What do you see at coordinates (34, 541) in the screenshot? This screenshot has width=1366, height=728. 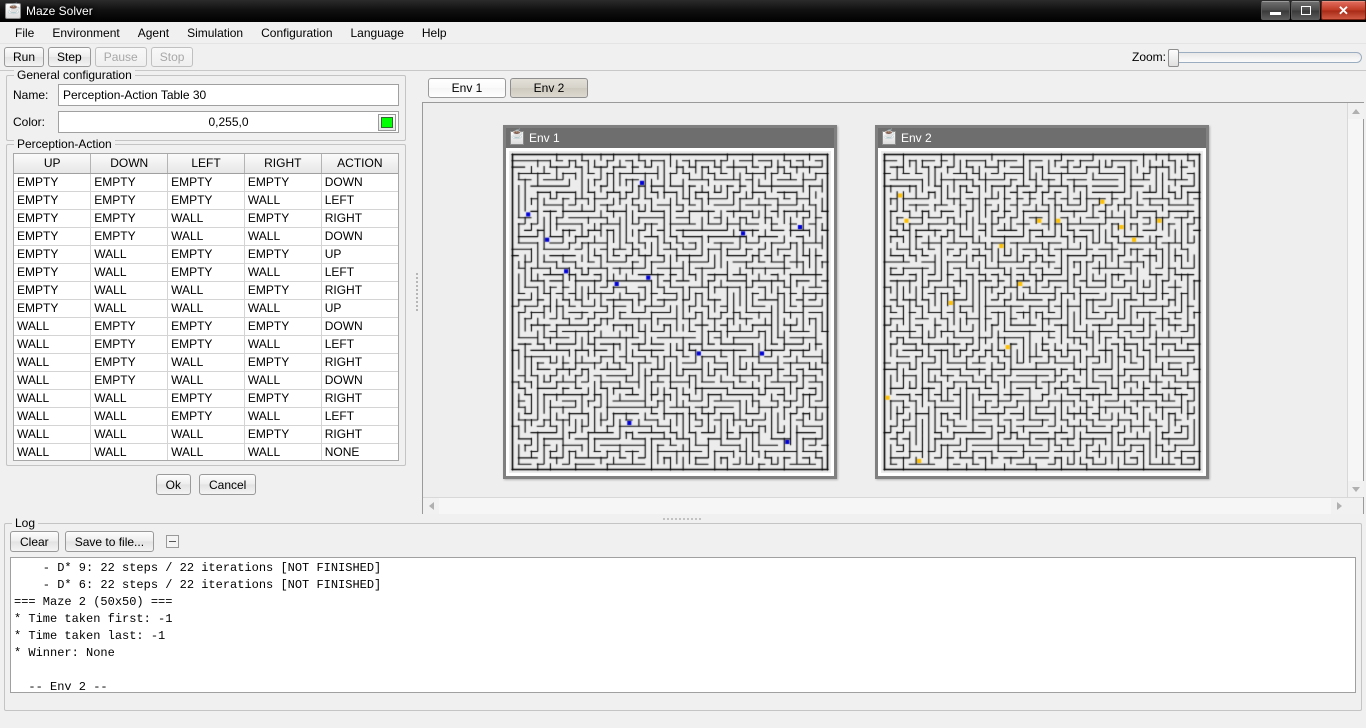 I see `clear-log-button: Clear` at bounding box center [34, 541].